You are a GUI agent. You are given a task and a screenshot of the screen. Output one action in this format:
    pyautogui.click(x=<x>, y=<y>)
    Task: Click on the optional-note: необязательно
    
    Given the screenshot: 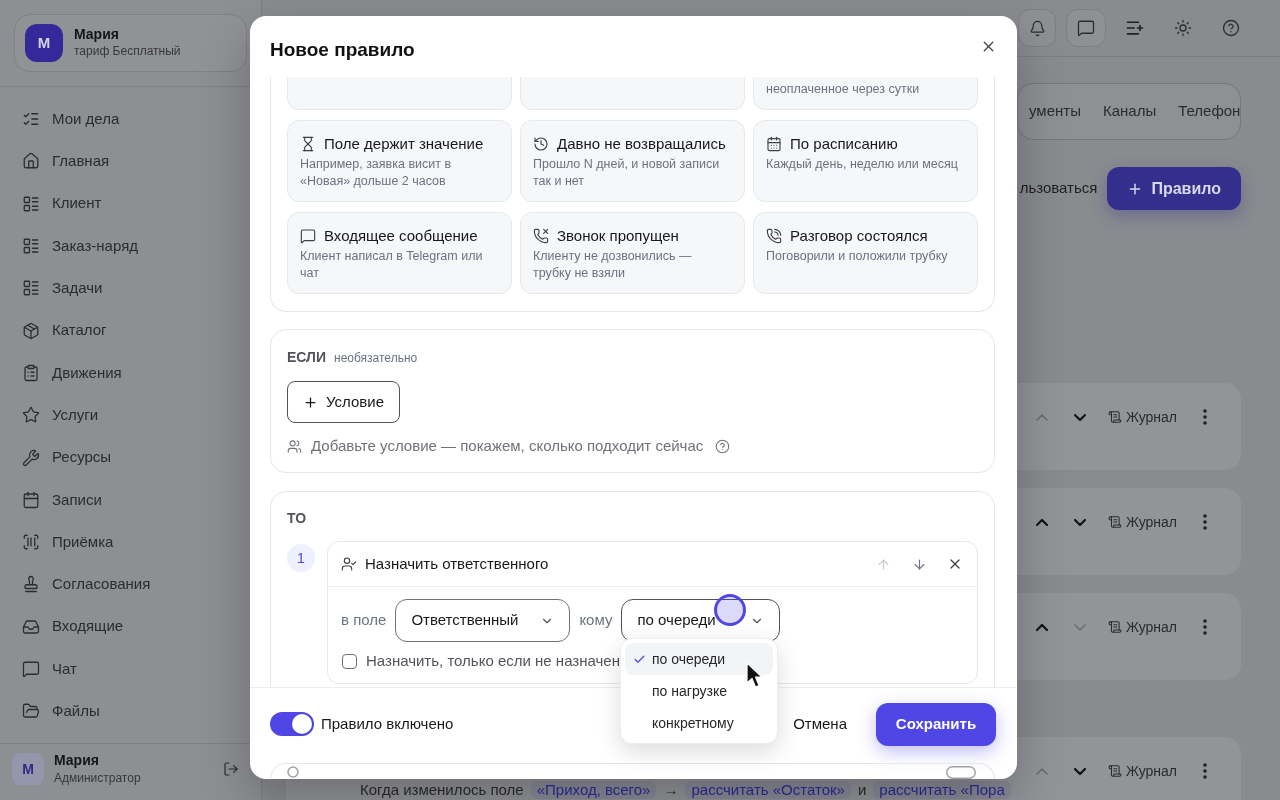 What is the action you would take?
    pyautogui.click(x=376, y=358)
    